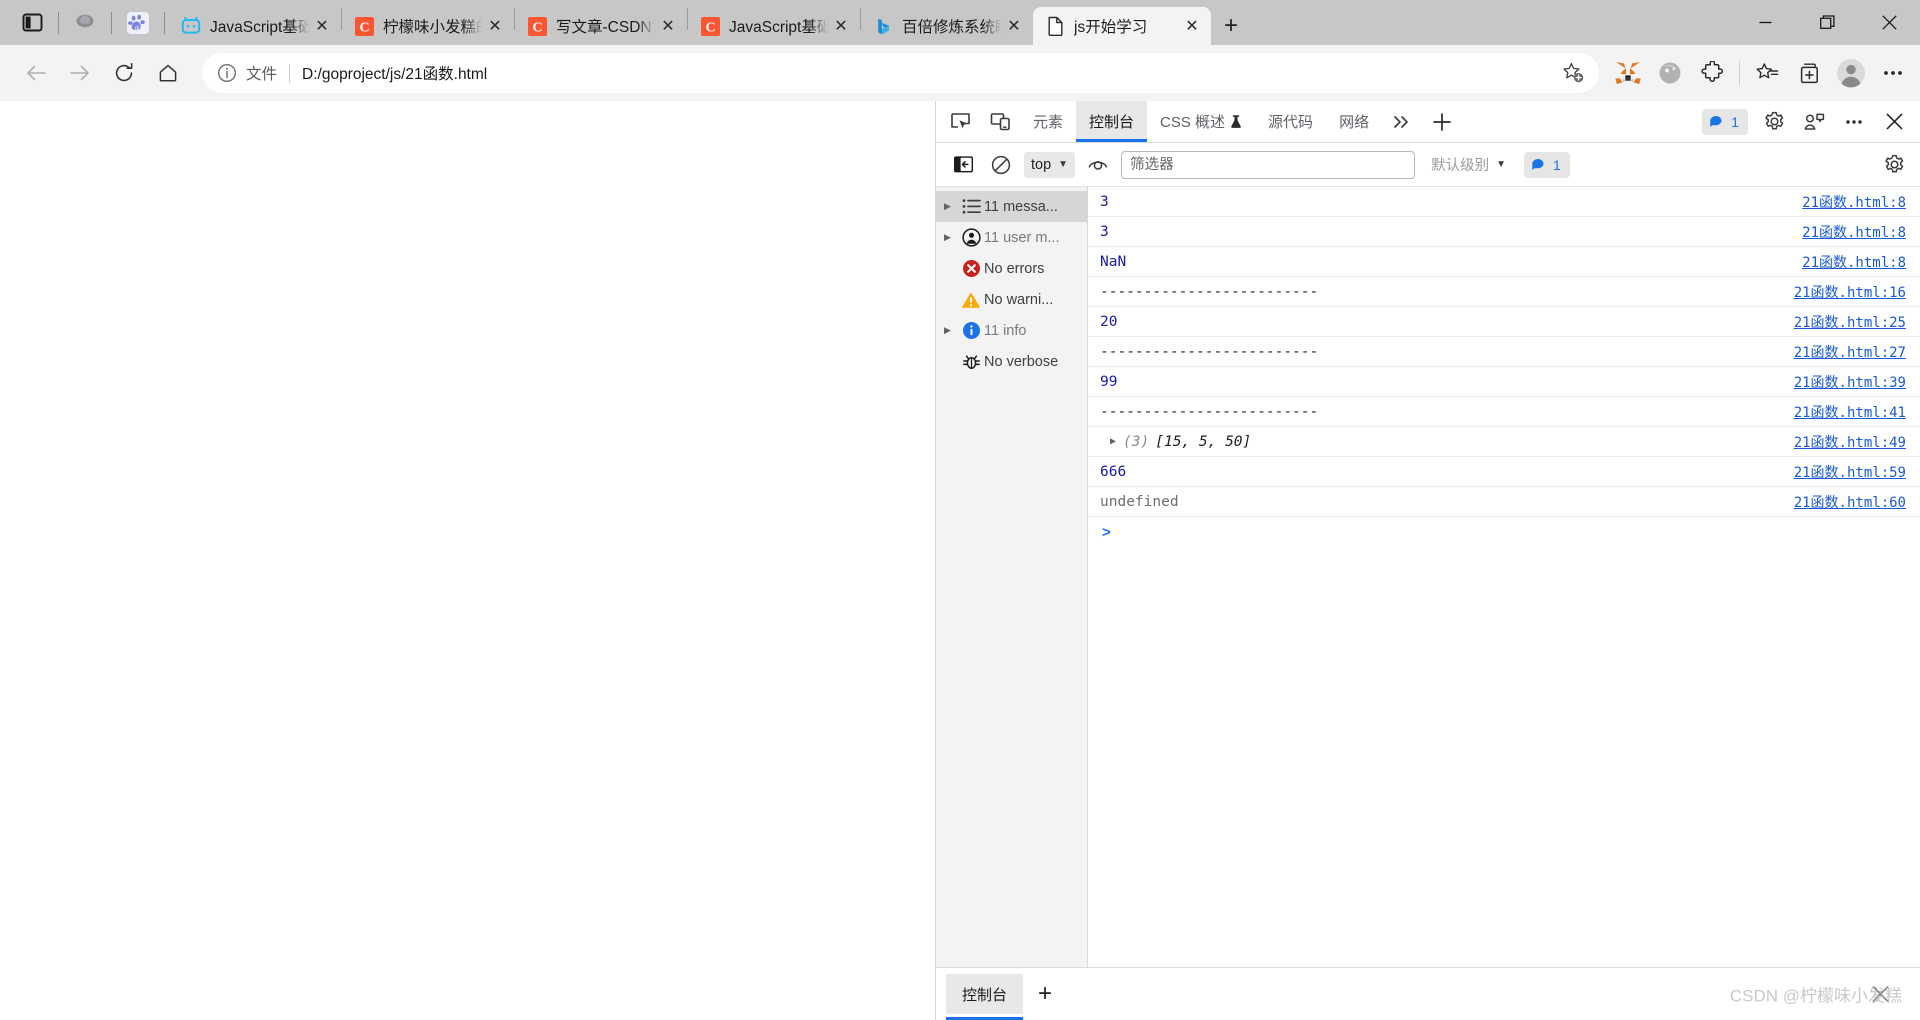  What do you see at coordinates (1628, 73) in the screenshot?
I see `metamask-extension-icon` at bounding box center [1628, 73].